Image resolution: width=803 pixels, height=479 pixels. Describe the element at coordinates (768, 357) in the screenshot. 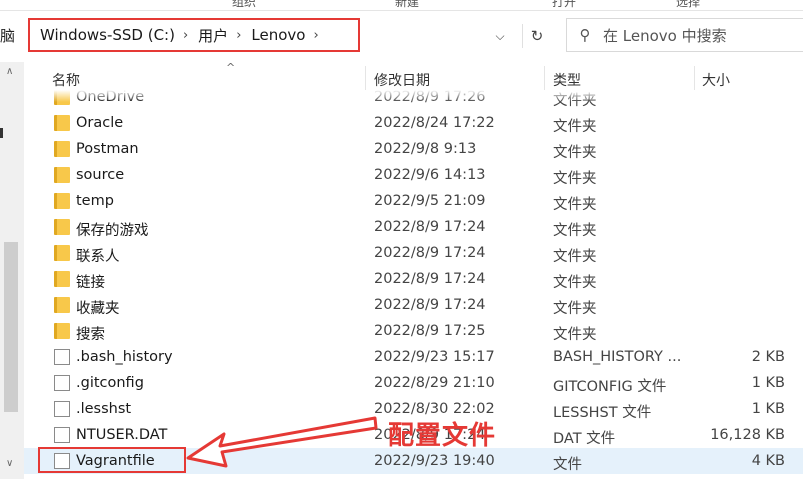

I see `file-size: 2 KB` at that location.